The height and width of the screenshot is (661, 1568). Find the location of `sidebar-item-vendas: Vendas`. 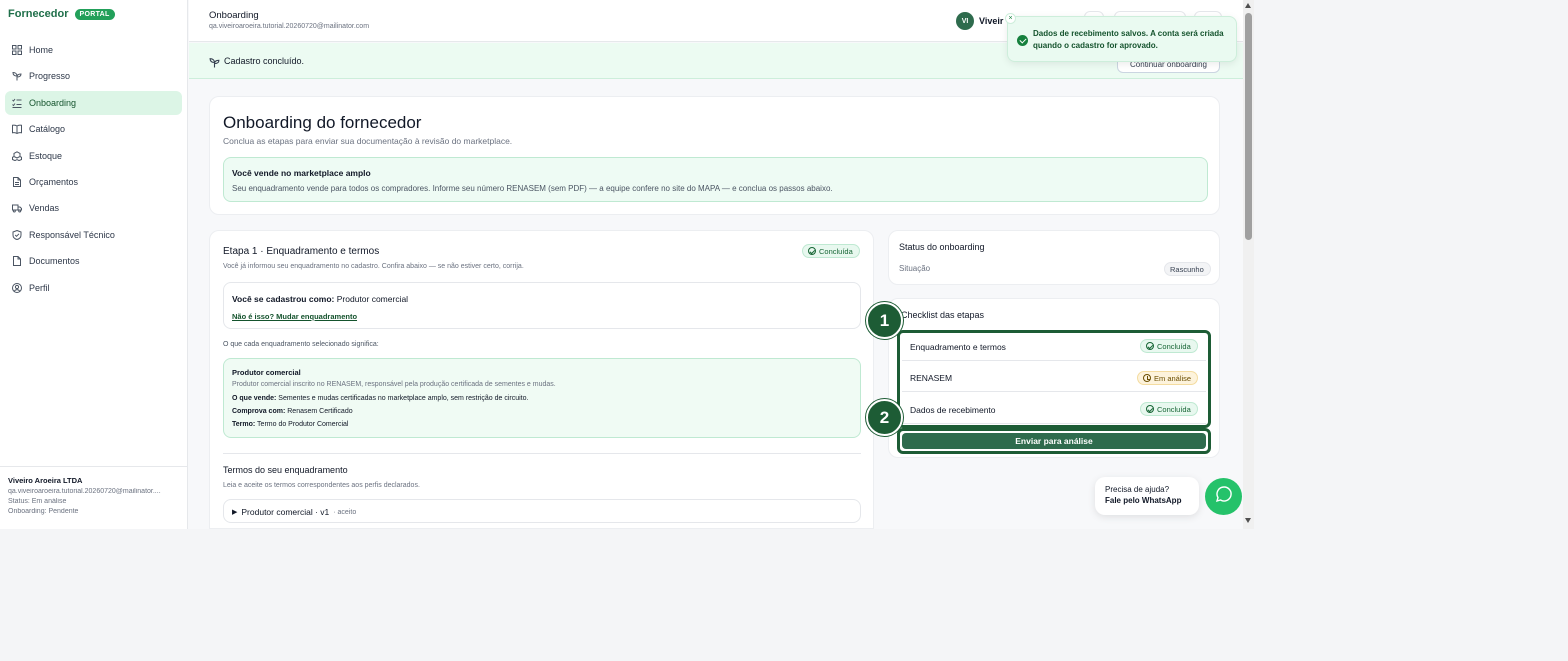

sidebar-item-vendas: Vendas is located at coordinates (93, 208).